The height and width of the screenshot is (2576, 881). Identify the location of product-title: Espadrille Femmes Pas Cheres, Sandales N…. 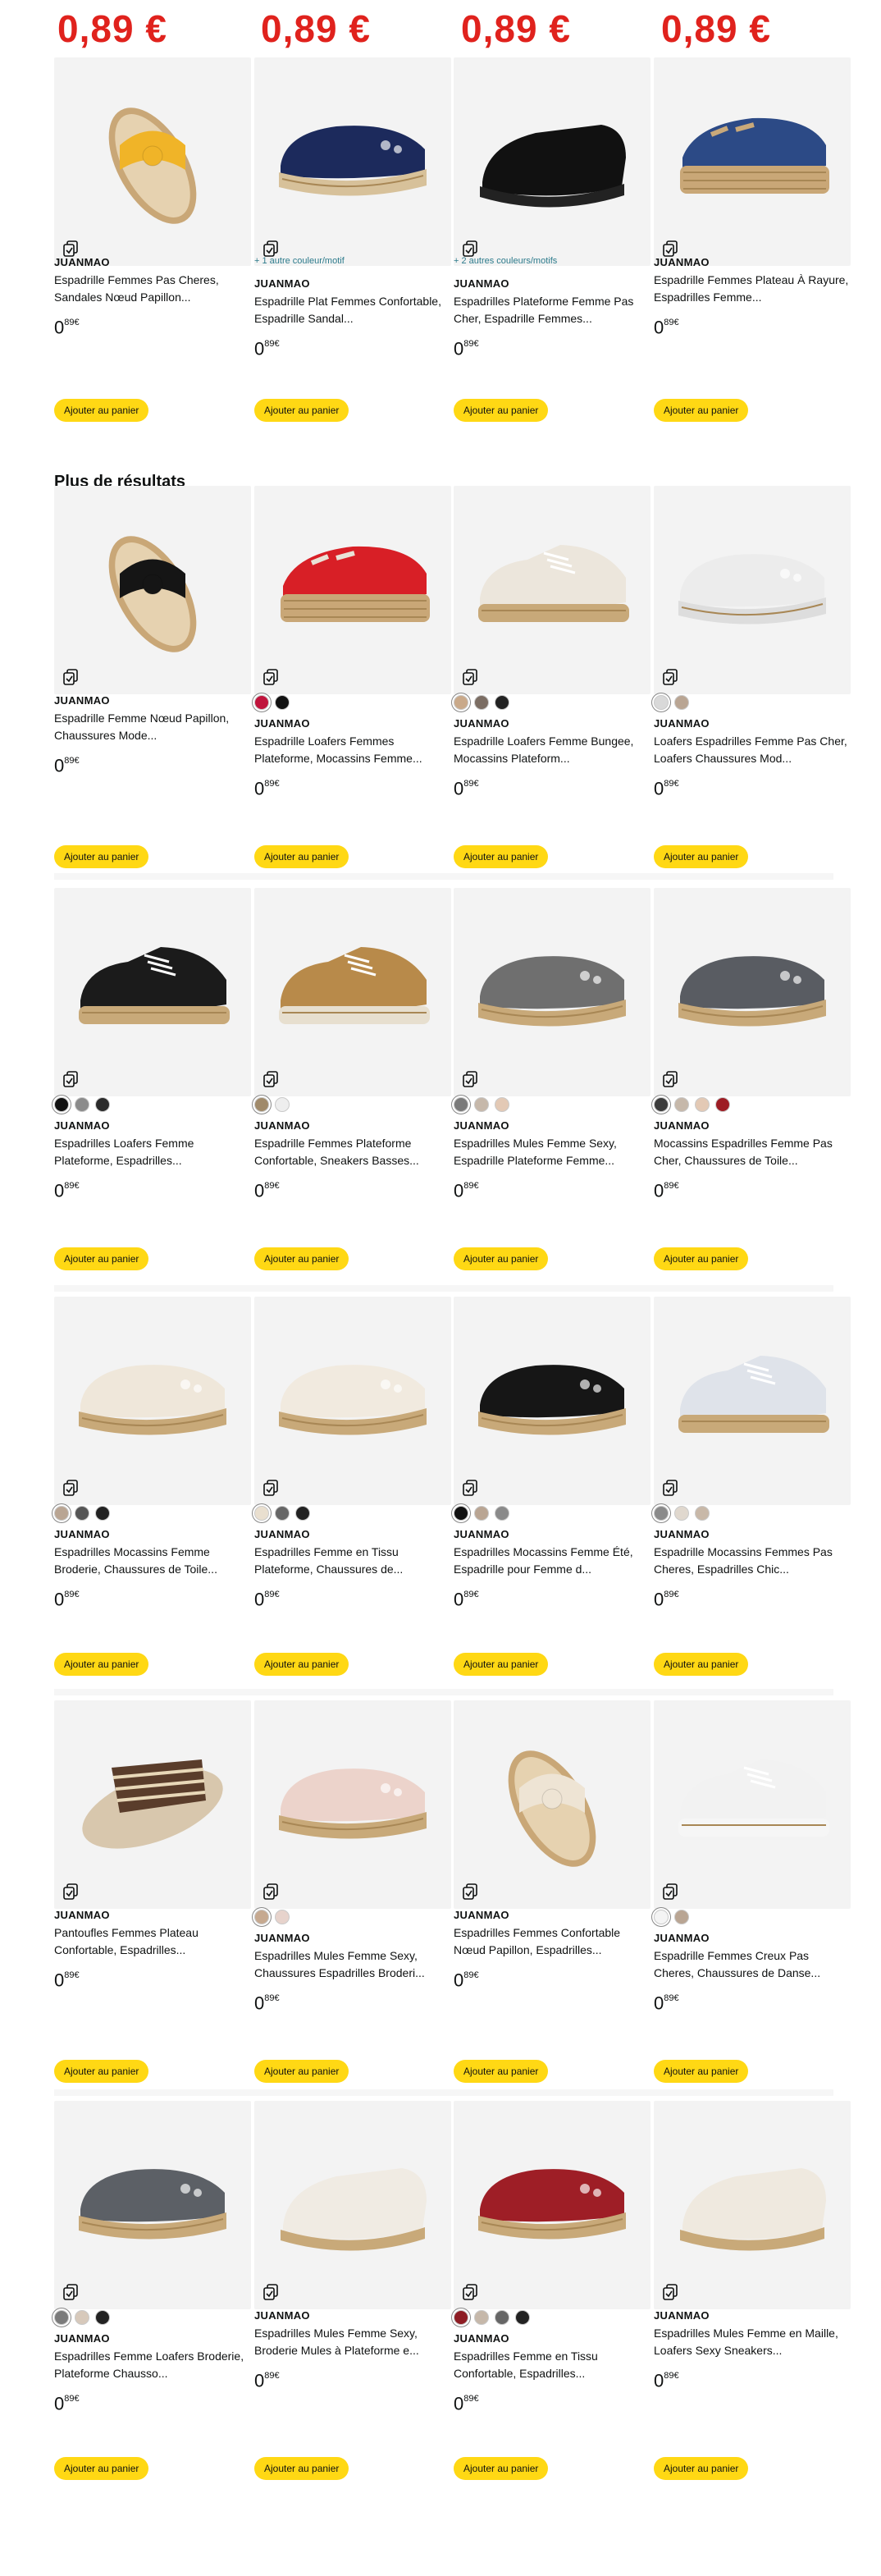
(152, 289).